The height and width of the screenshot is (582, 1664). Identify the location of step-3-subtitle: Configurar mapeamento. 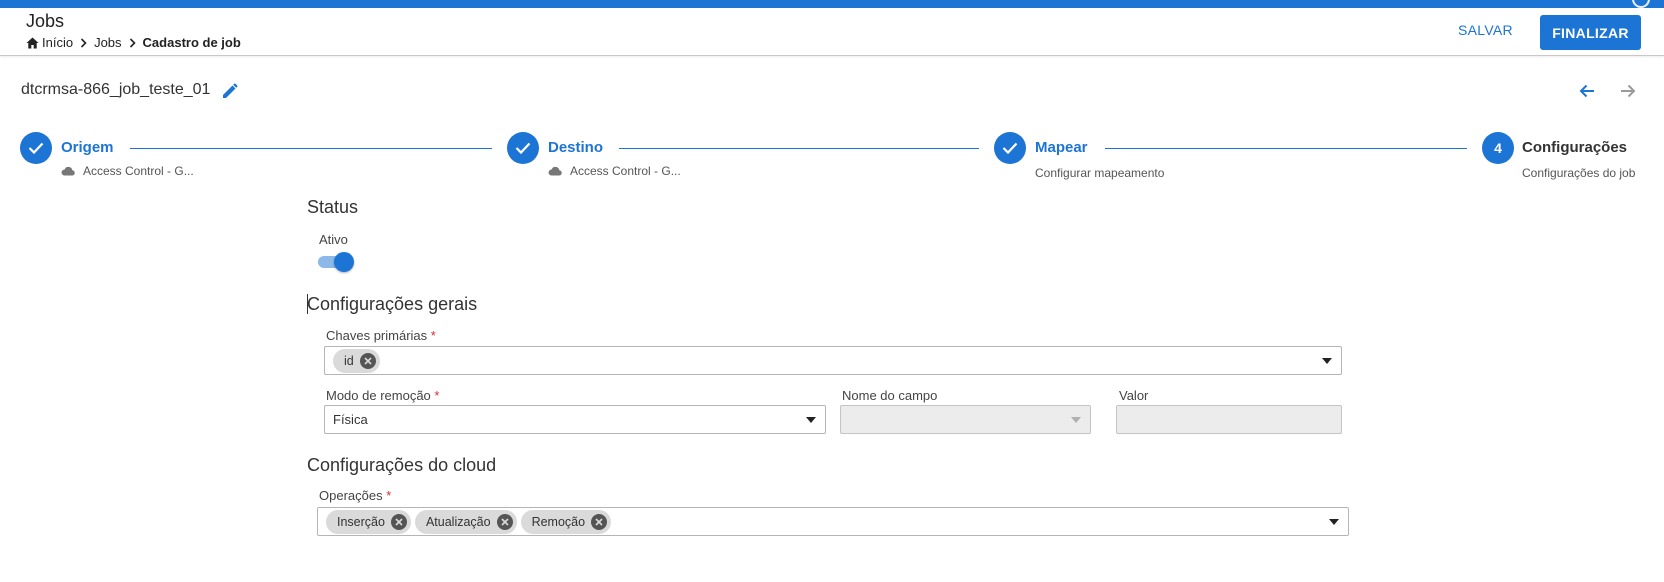
(1100, 173).